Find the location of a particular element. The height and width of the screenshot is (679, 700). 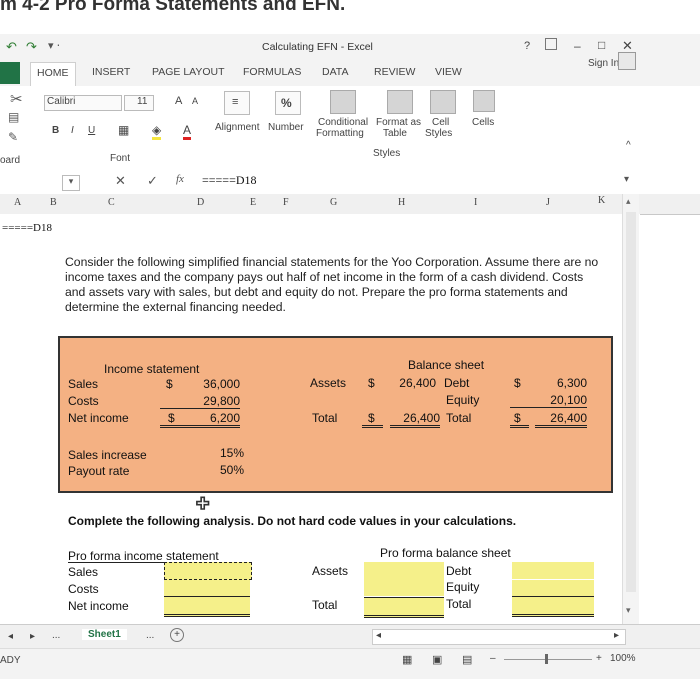

help-icon: ? is located at coordinates (527, 46).